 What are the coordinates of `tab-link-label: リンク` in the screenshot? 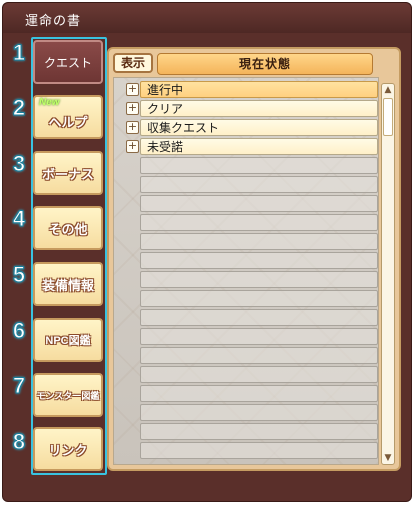 It's located at (68, 450).